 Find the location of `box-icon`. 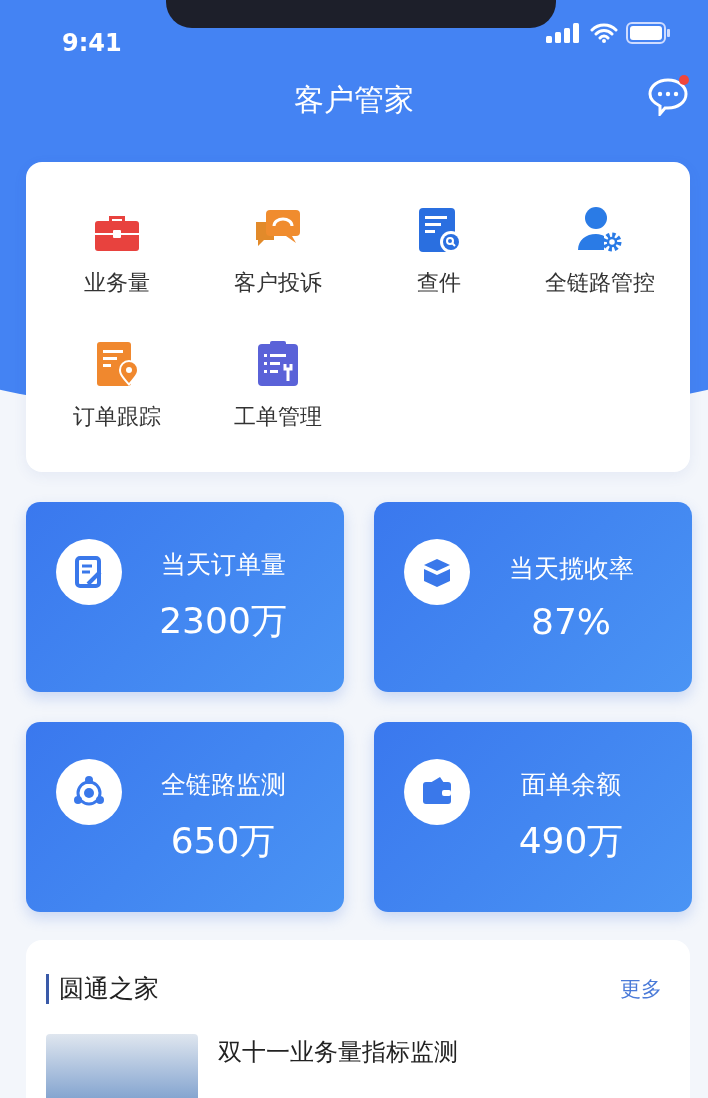

box-icon is located at coordinates (437, 572).